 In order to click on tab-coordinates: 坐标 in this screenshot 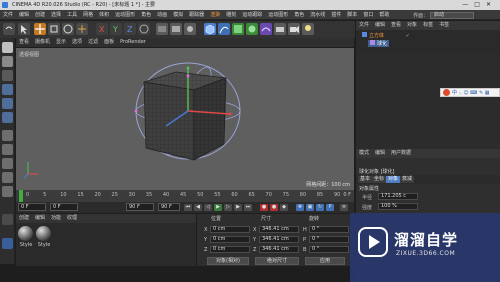, I will do `click(379, 179)`.